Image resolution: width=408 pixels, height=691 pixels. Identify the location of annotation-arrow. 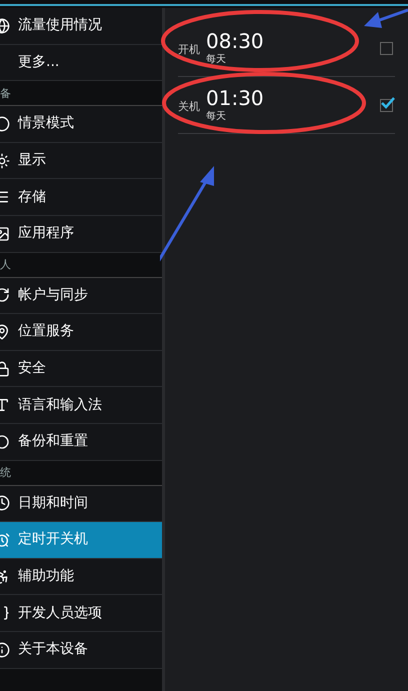
(386, 18).